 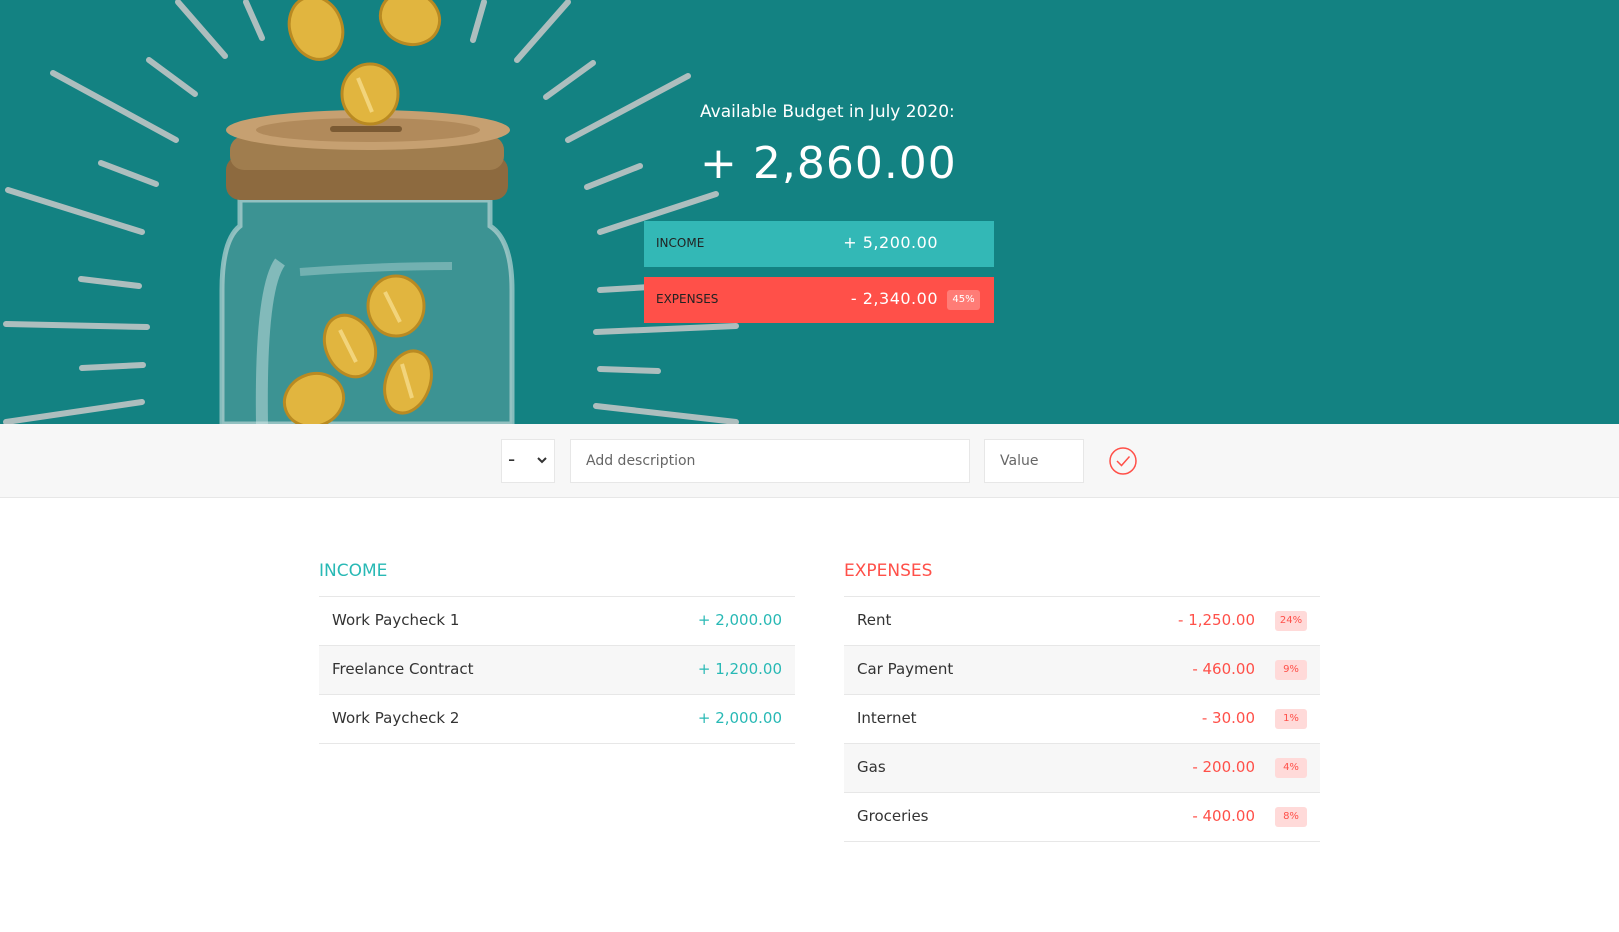 I want to click on item-value: - 400.00, so click(x=1223, y=816).